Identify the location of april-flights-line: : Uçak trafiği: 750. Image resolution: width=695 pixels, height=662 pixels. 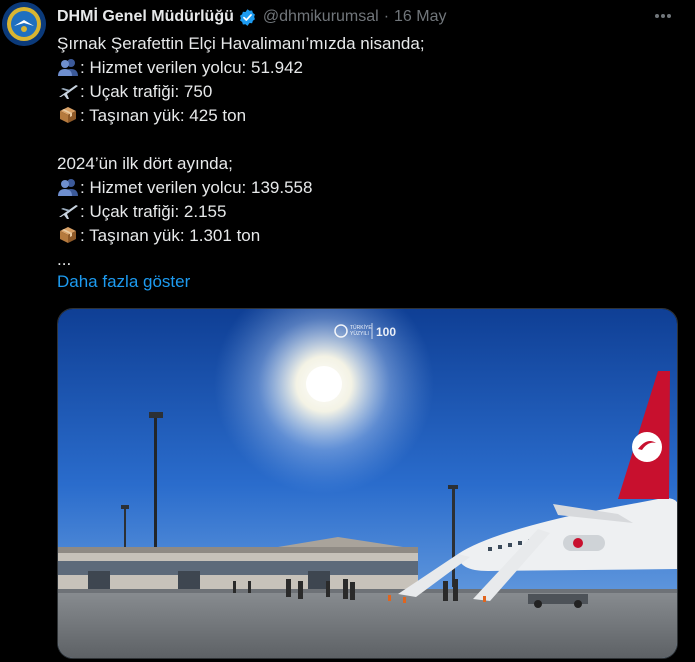
(370, 92).